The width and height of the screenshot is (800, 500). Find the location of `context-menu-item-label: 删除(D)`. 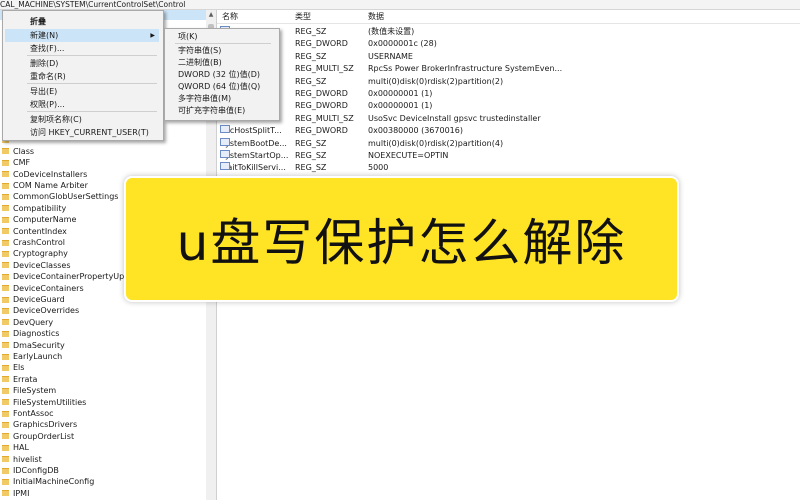

context-menu-item-label: 删除(D) is located at coordinates (44, 63).